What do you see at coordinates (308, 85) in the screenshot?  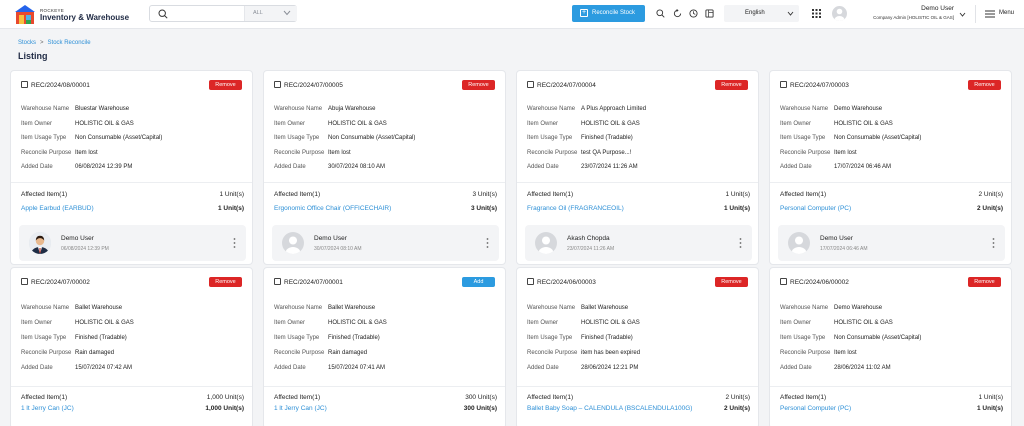 I see `card-reference: REC/2024/07/00005` at bounding box center [308, 85].